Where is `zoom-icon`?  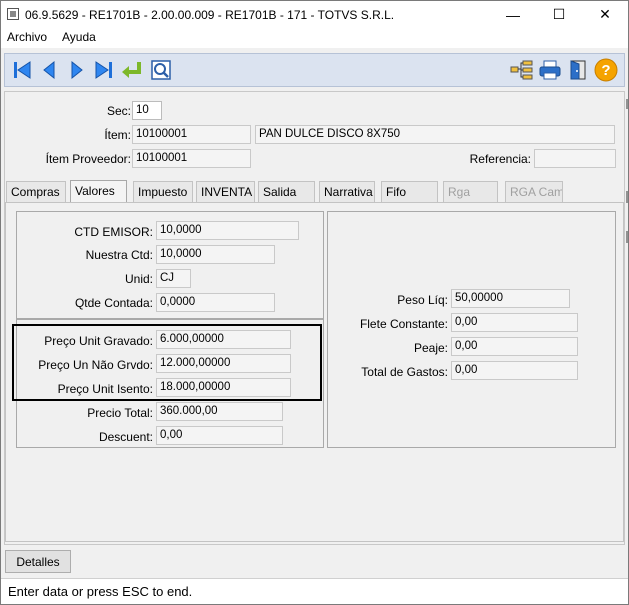 zoom-icon is located at coordinates (161, 70).